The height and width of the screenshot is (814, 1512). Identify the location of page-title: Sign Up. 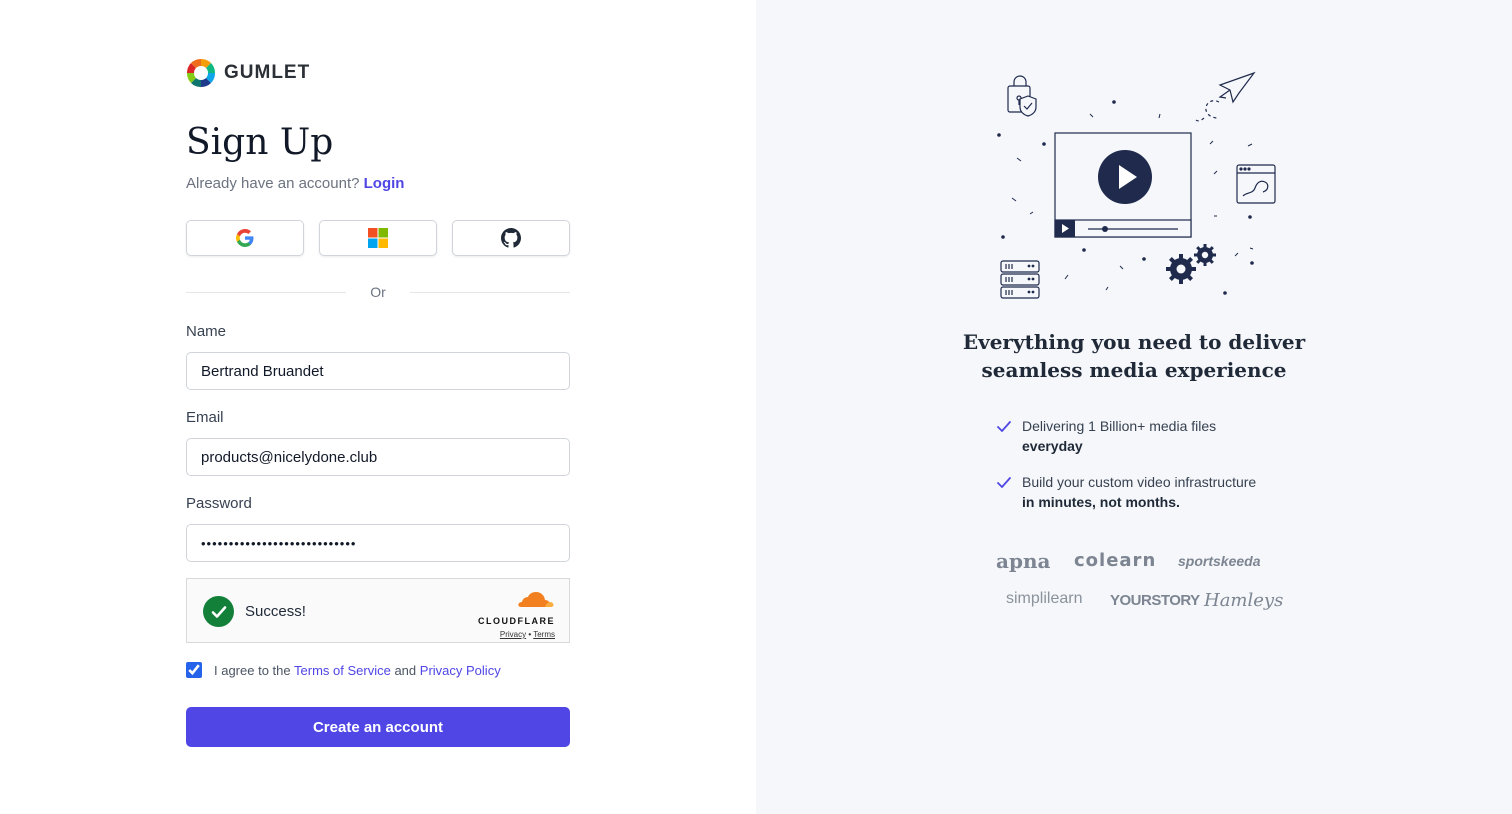
(260, 142).